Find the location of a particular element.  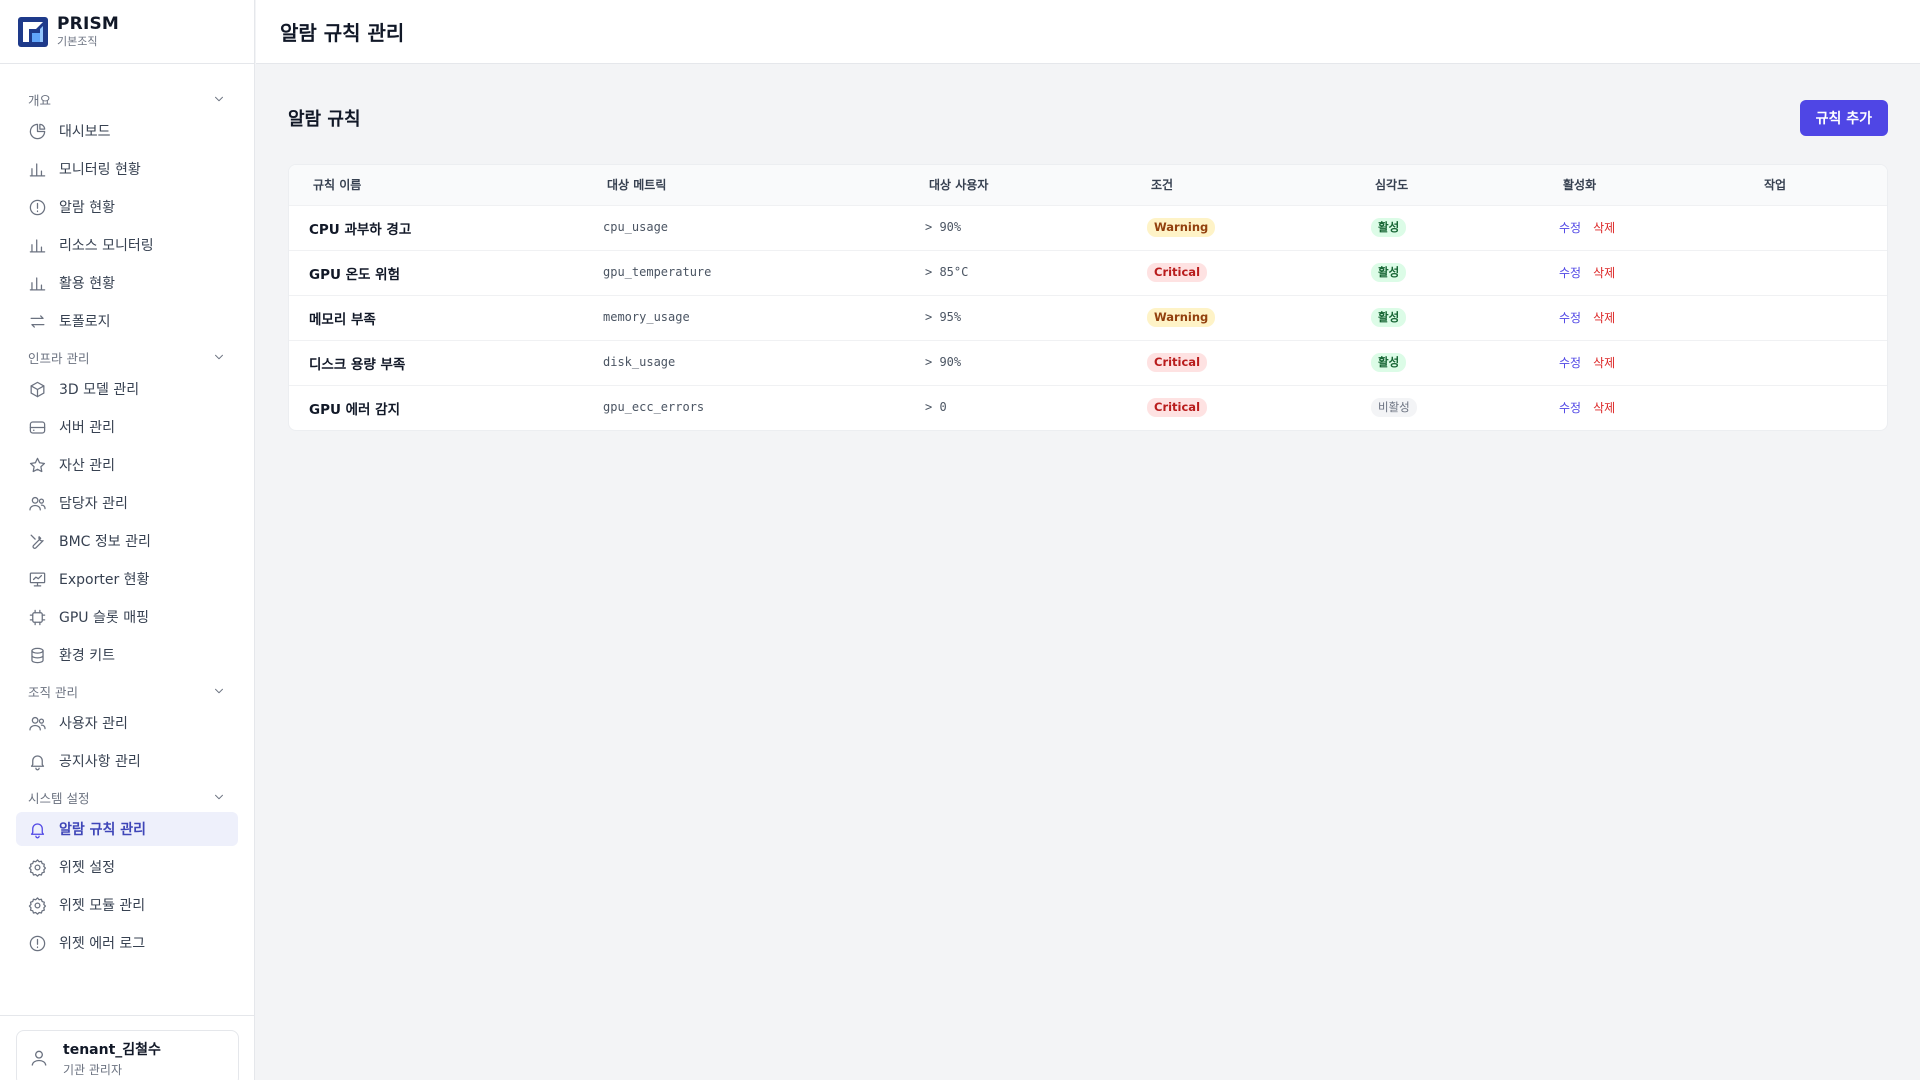

sidebar-item: 위젯 설정 is located at coordinates (127, 867).